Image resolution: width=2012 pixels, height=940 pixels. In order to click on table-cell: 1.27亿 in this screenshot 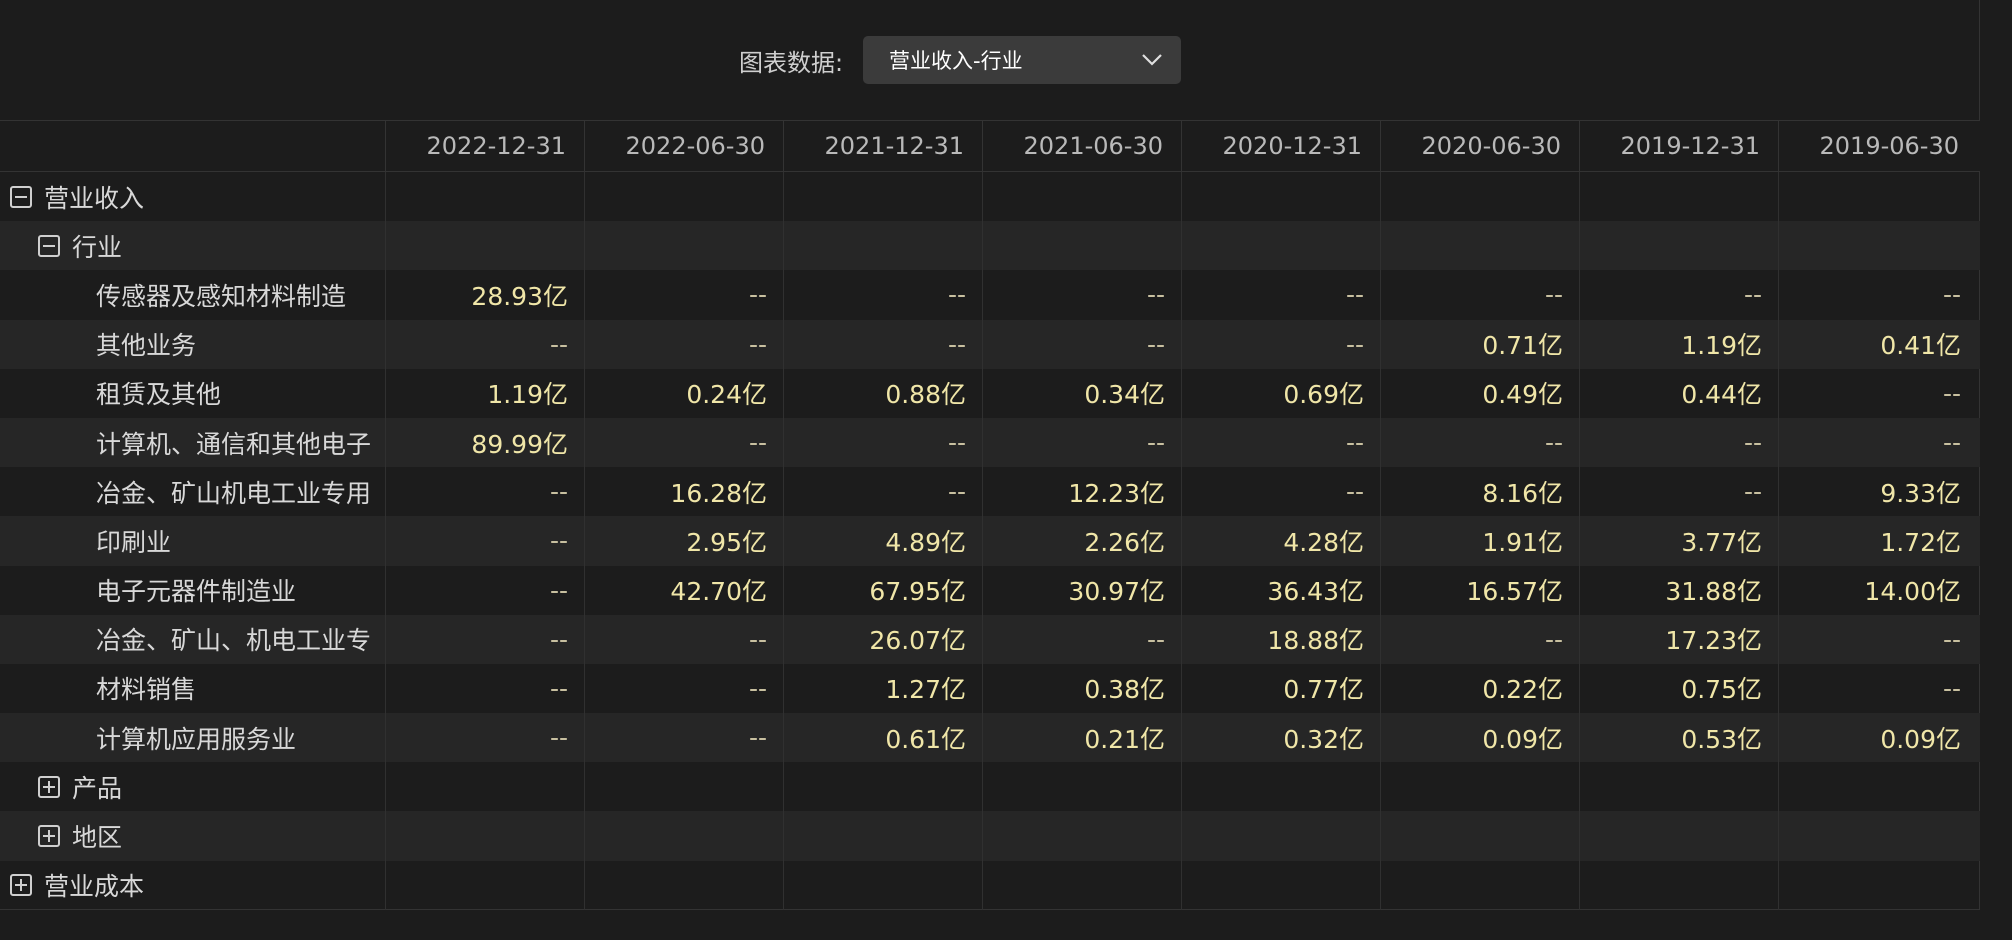, I will do `click(882, 688)`.